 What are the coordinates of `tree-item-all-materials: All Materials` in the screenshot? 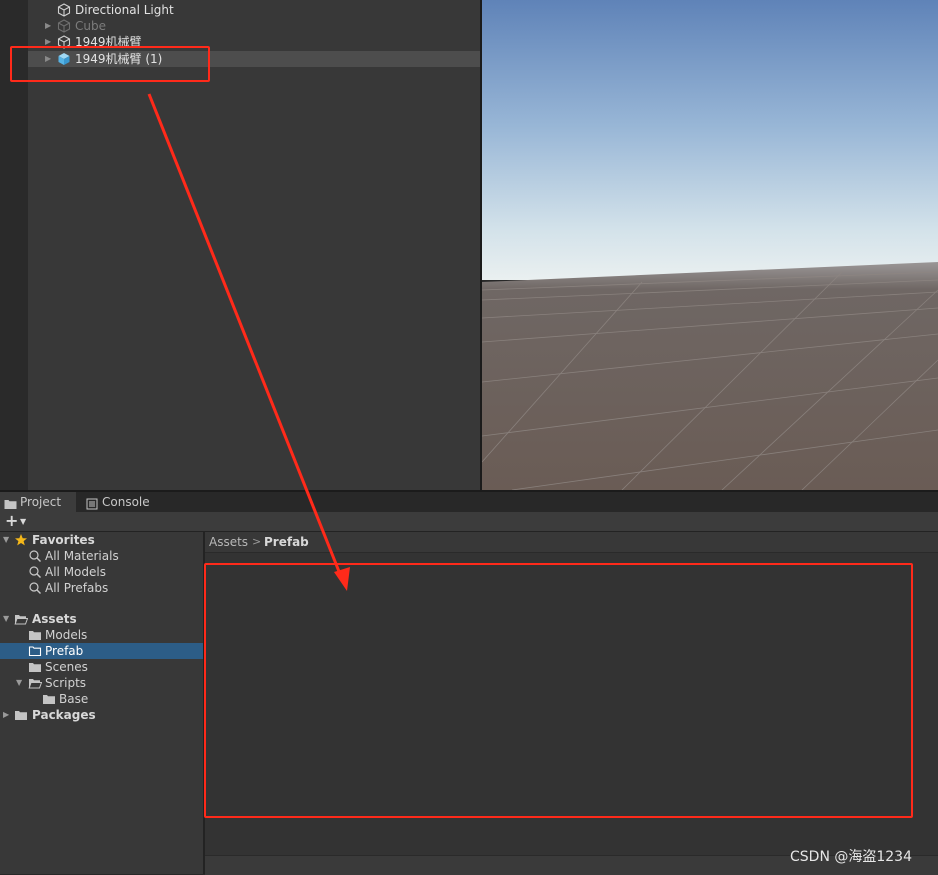 It's located at (101, 556).